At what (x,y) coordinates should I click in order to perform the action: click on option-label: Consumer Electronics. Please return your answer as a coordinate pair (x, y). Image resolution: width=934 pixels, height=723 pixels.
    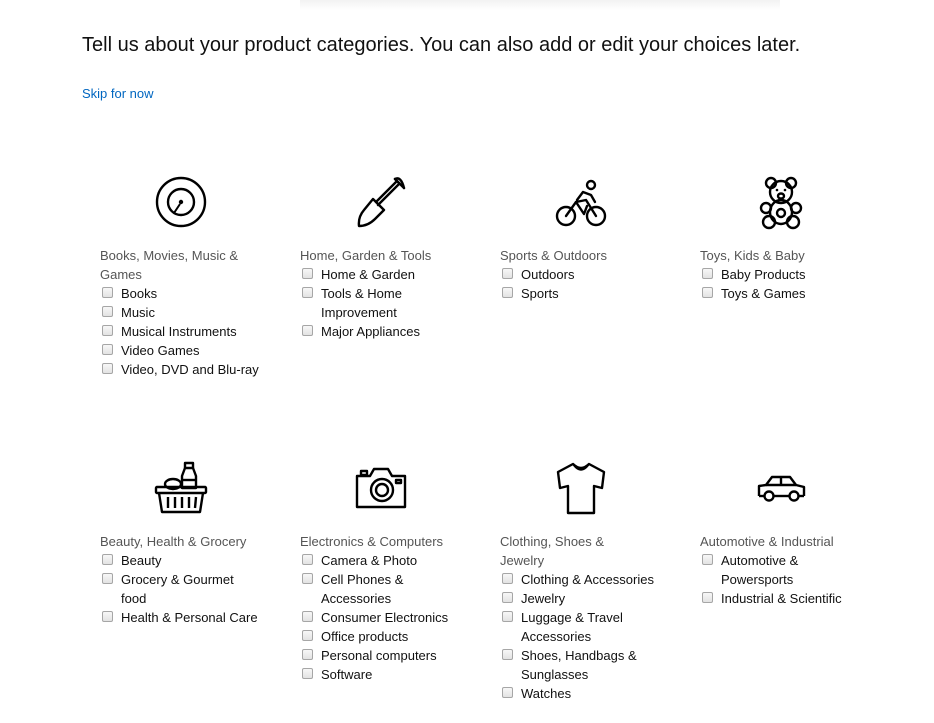
    Looking at the image, I should click on (385, 617).